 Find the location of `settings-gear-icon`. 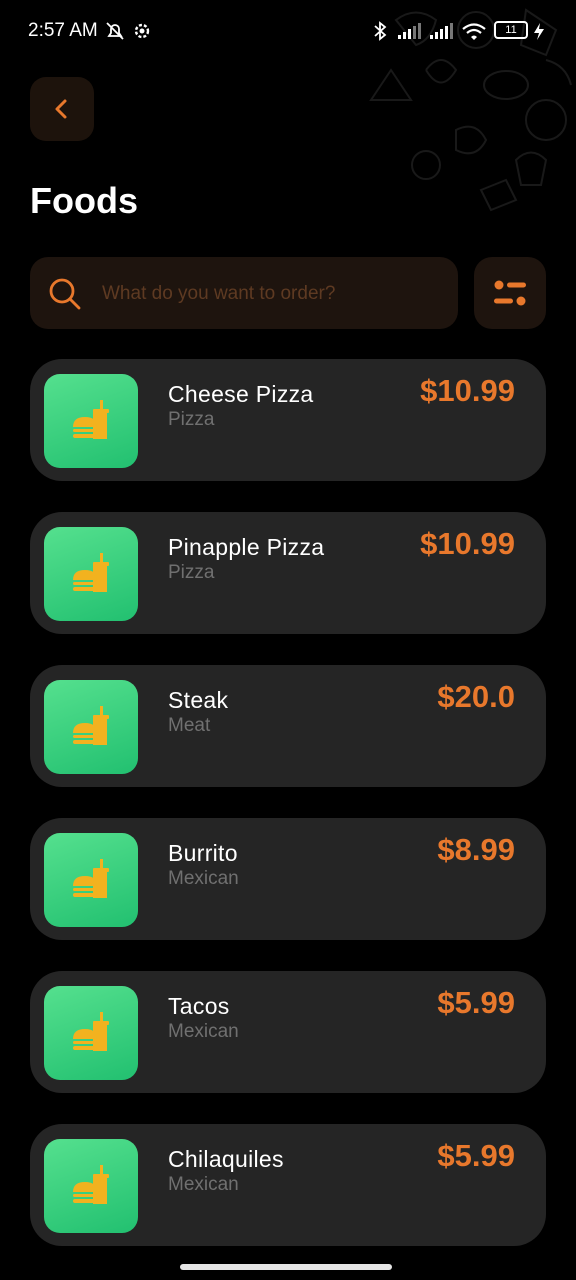

settings-gear-icon is located at coordinates (142, 31).